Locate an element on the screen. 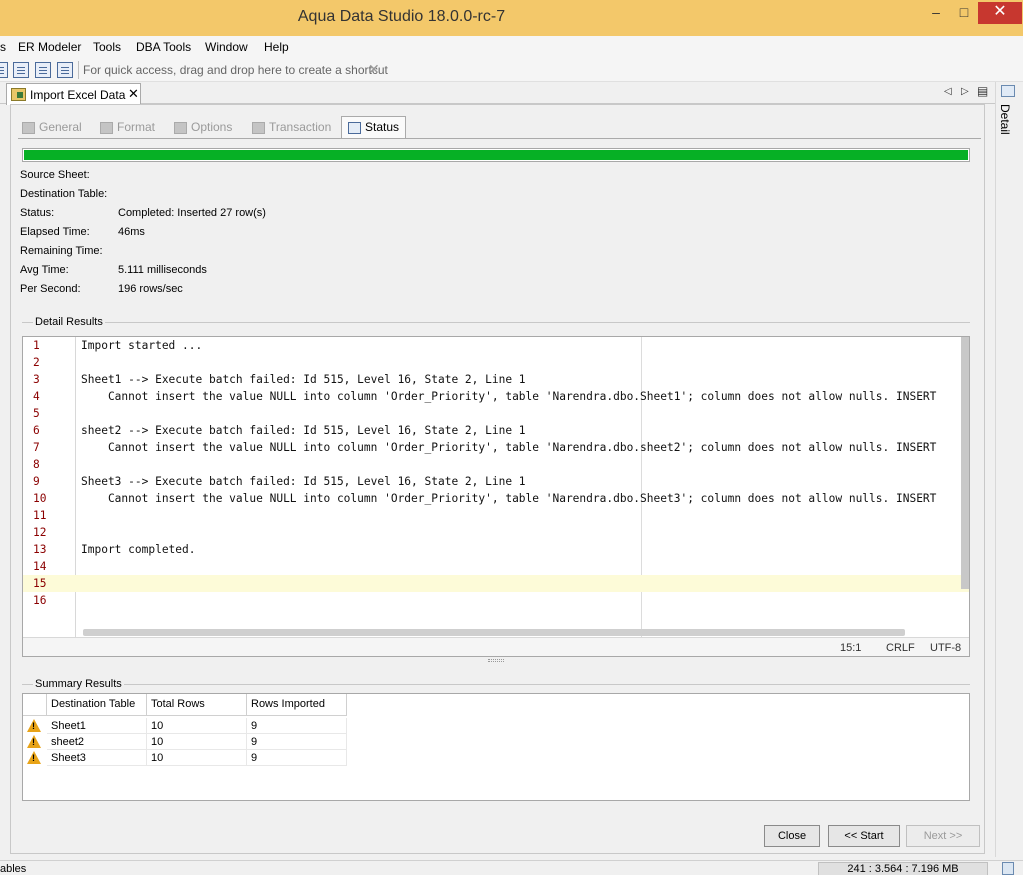 This screenshot has width=1023, height=875. destination-table-cell: Sheet3 is located at coordinates (97, 758).